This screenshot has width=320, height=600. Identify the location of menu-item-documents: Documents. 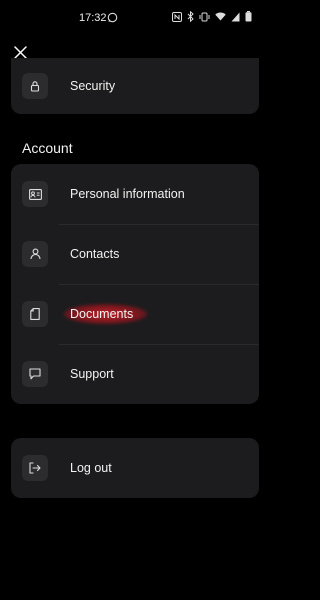
(135, 314).